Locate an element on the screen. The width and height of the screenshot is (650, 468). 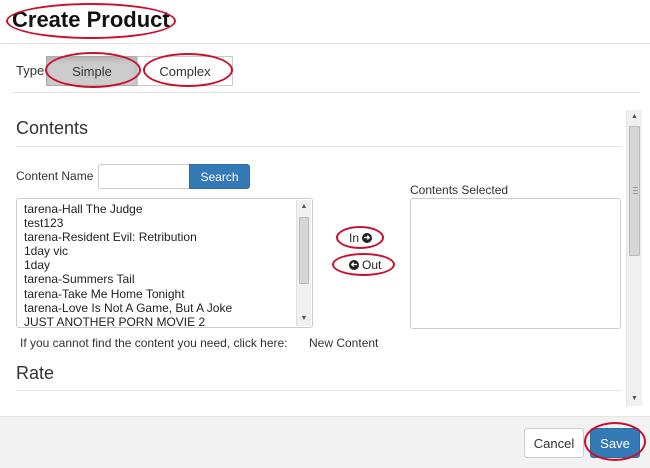
modal-header: Create Product is located at coordinates (325, 22).